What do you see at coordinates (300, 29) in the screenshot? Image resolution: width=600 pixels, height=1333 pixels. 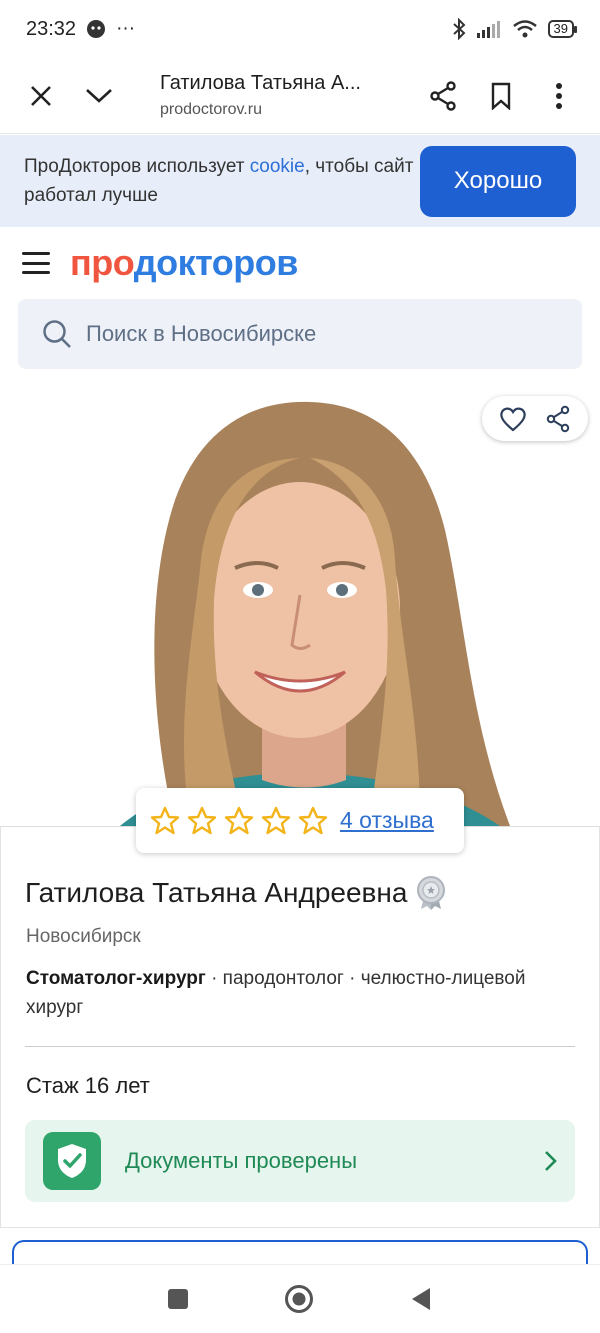 I see `status-bar: 23:32 ··· 39` at bounding box center [300, 29].